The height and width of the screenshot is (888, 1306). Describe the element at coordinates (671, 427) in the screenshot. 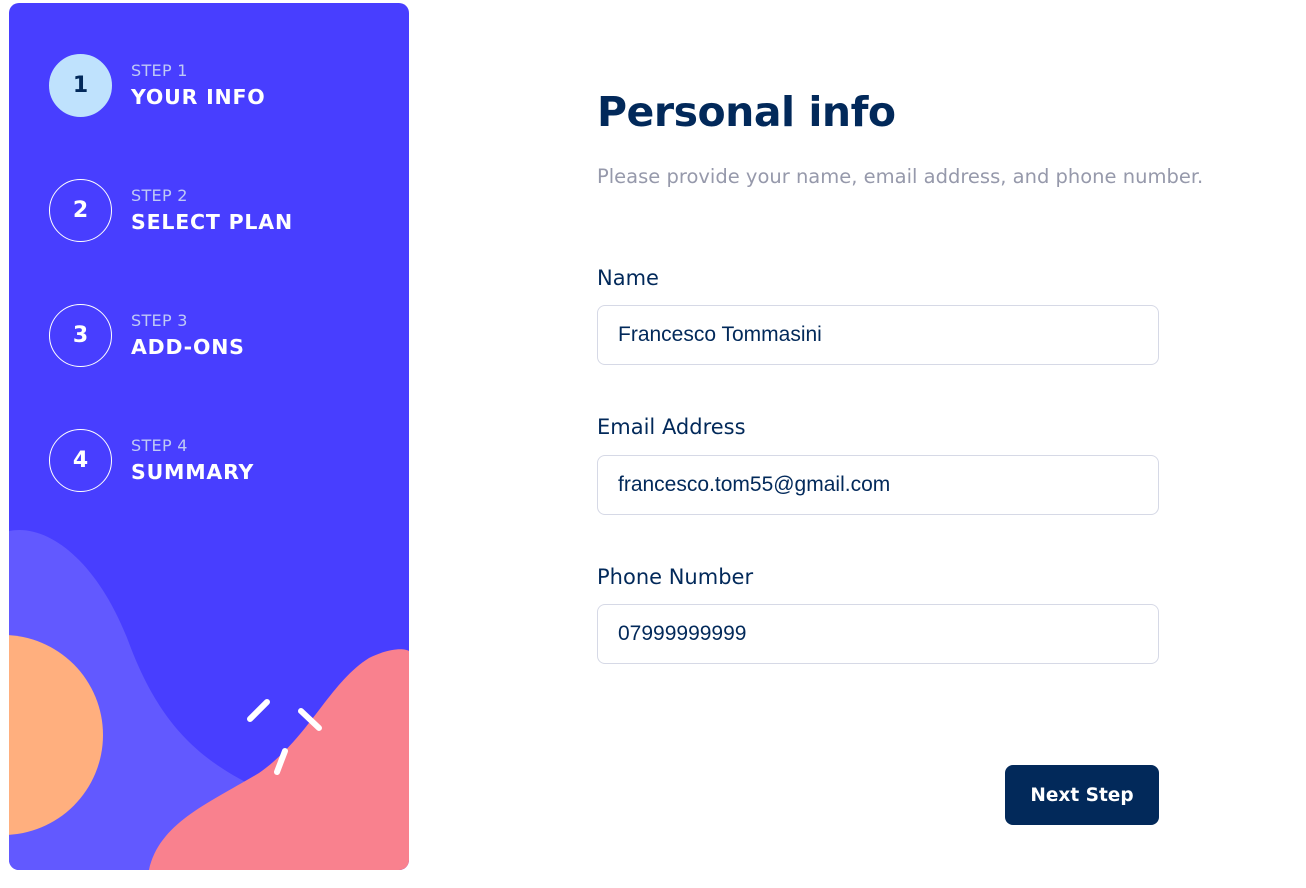

I see `email-label: Email Address` at that location.